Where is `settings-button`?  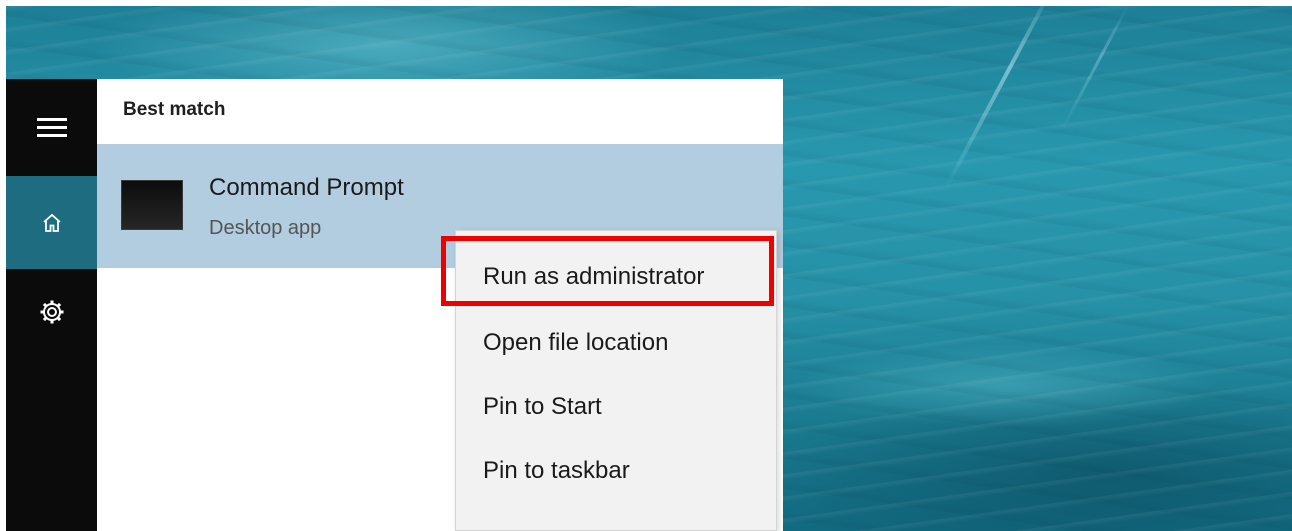 settings-button is located at coordinates (51, 311).